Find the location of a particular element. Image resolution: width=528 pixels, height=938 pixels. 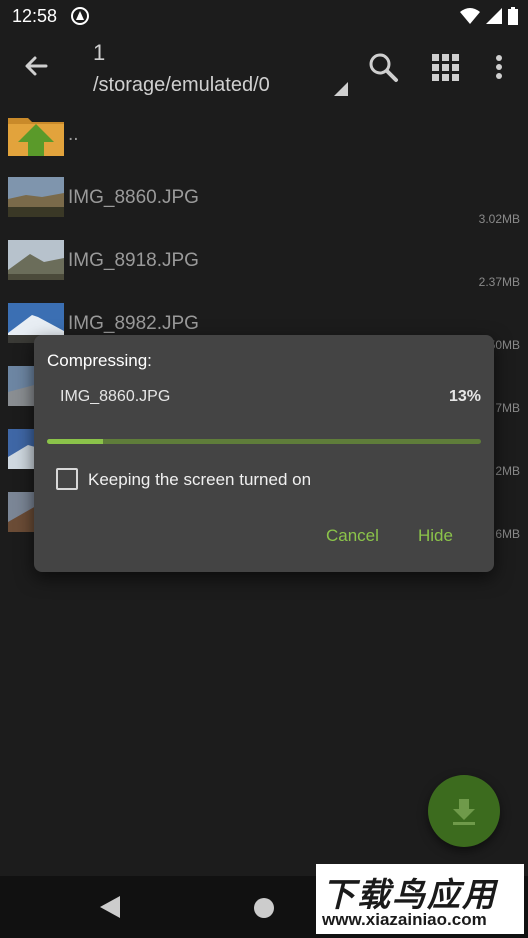

nav-home-icon is located at coordinates (264, 908).